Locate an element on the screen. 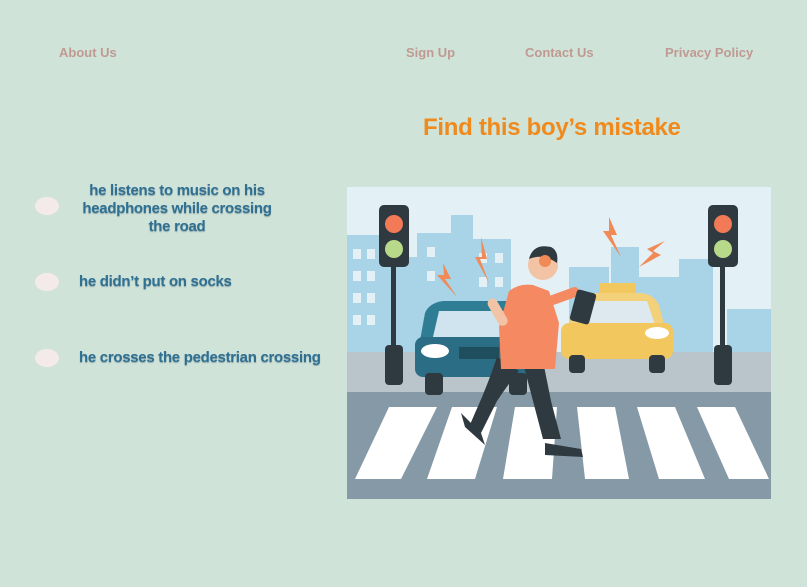  answer-label-2: he didn’t put on socks is located at coordinates (155, 282).